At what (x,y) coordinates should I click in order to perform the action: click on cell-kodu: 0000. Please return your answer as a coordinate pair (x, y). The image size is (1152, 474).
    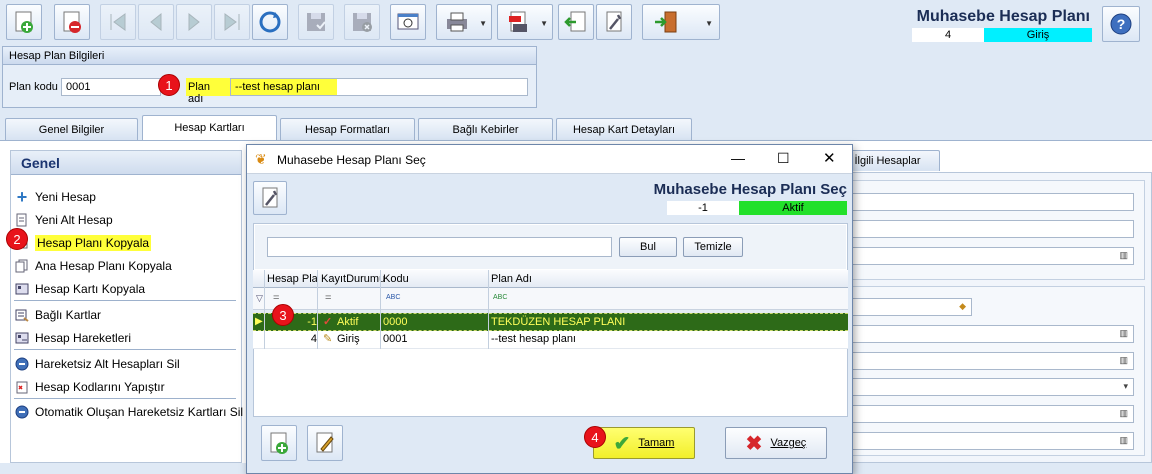
    Looking at the image, I should click on (395, 322).